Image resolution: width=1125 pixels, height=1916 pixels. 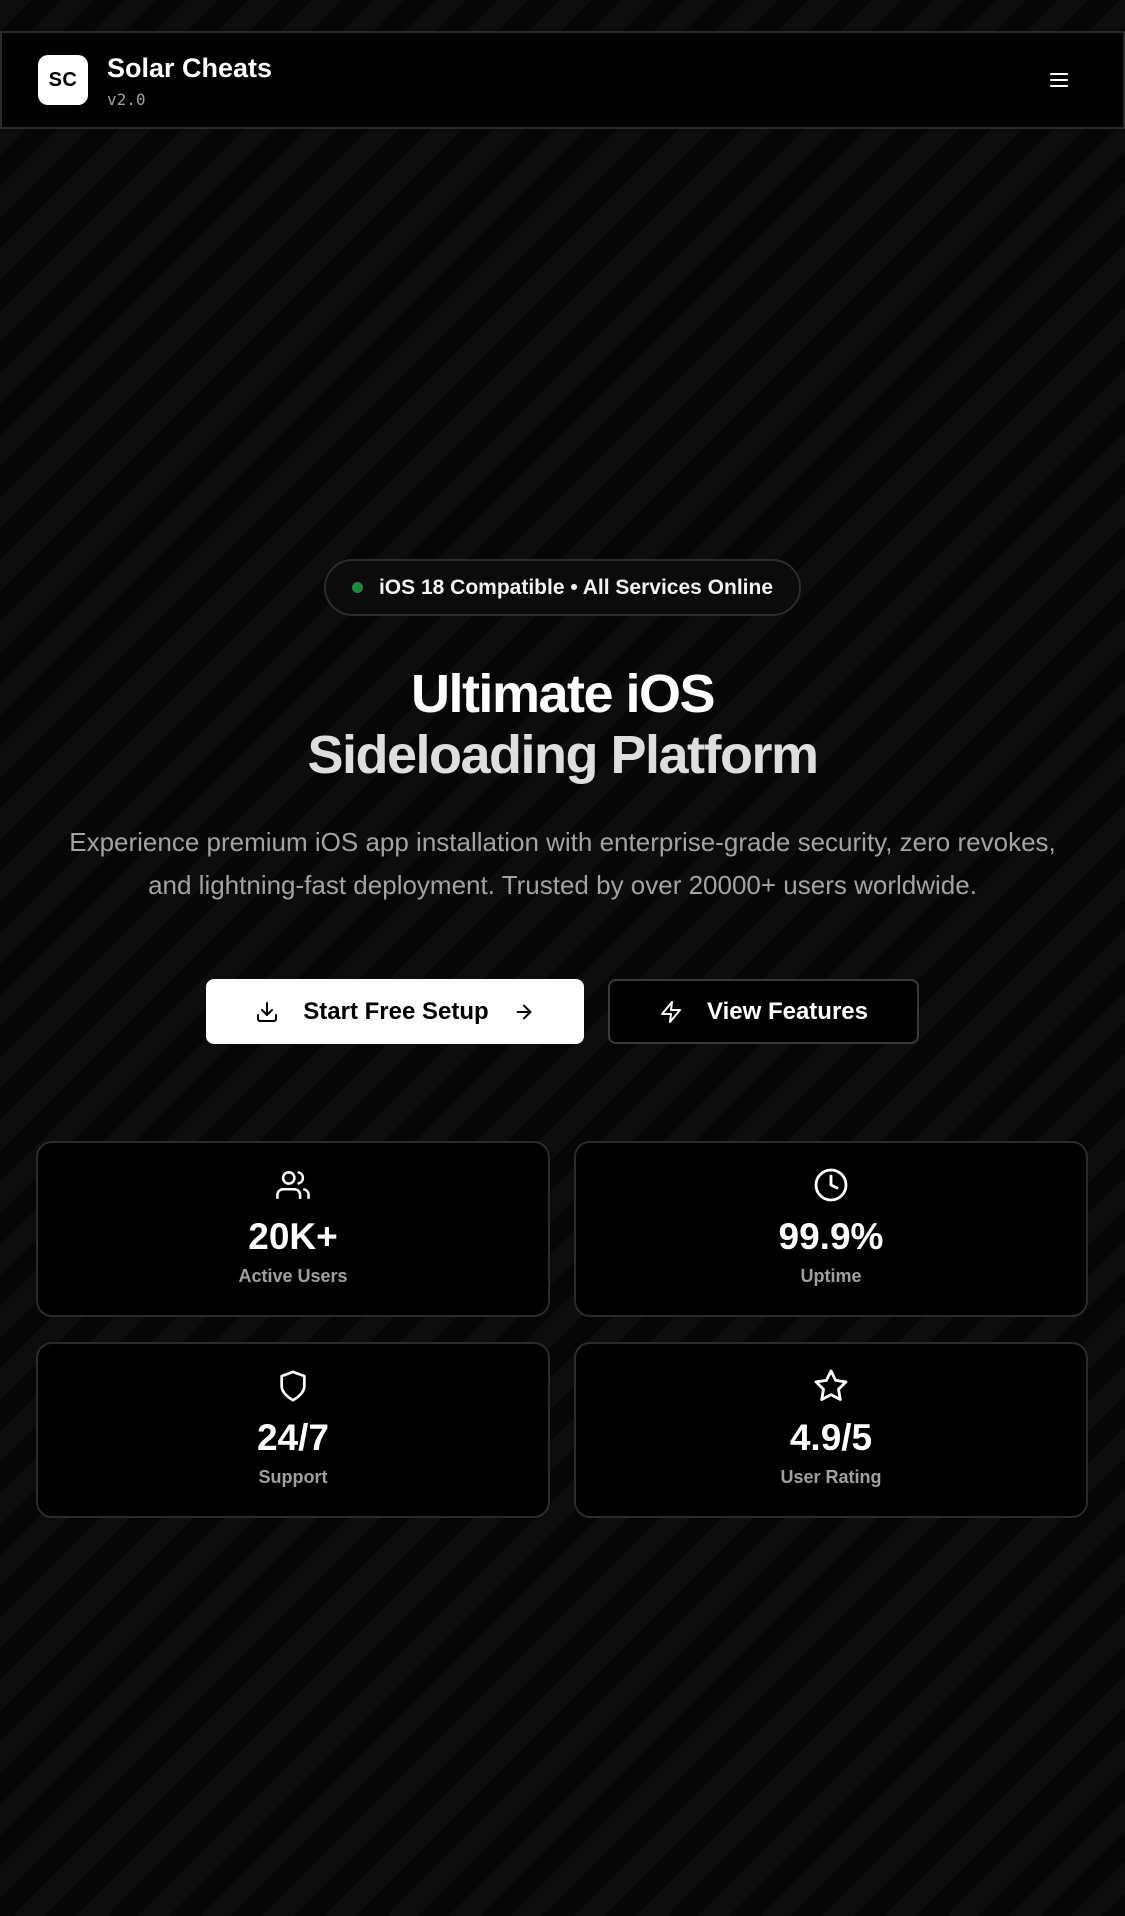 What do you see at coordinates (576, 587) in the screenshot?
I see `status-text: iOS 18 Compatible • All Services Online` at bounding box center [576, 587].